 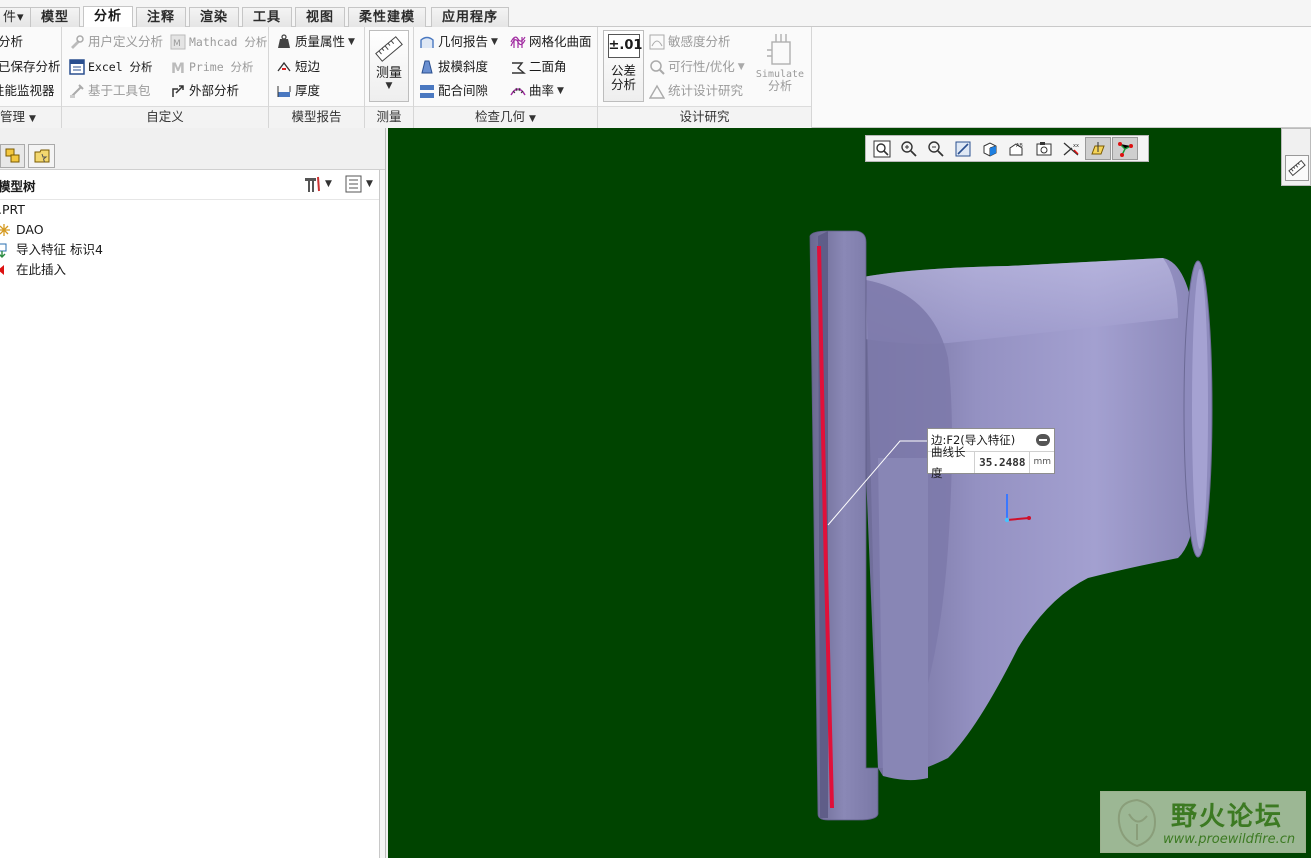 I want to click on mathcad-analysis-button: M Mathcad 分析, so click(x=218, y=42).